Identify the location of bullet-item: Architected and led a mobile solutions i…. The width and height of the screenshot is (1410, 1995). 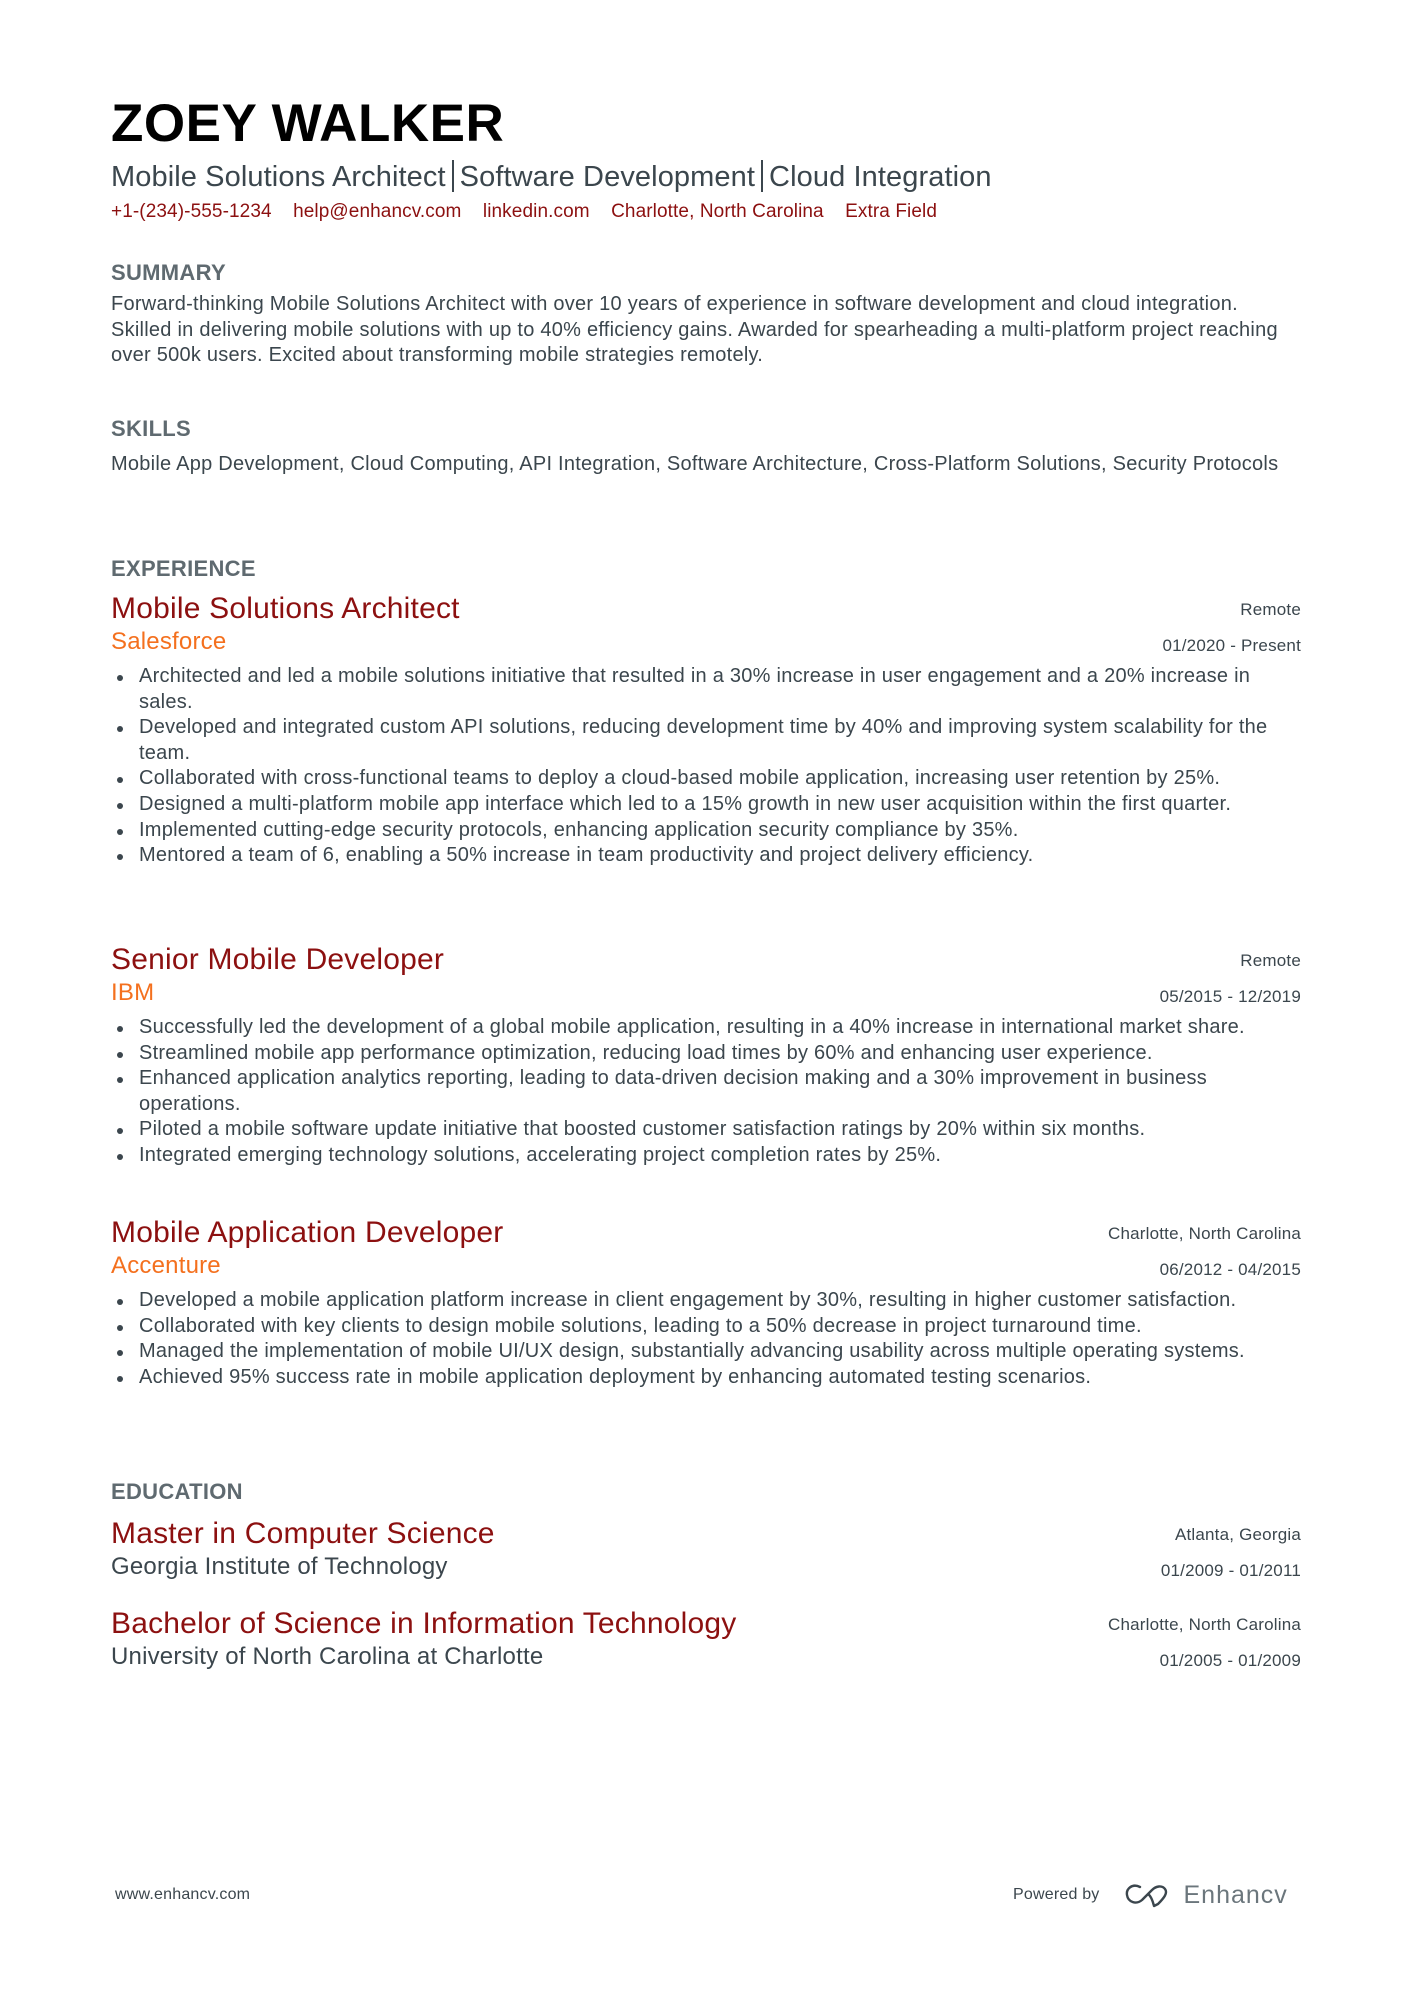
(706, 689).